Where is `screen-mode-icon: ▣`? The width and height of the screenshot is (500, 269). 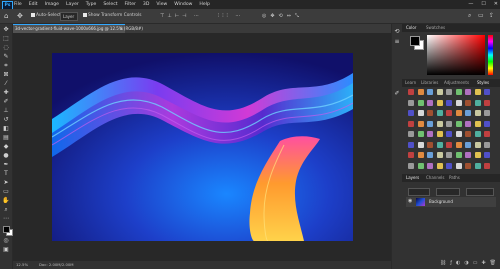
screen-mode-icon: ▣ is located at coordinates (6, 249).